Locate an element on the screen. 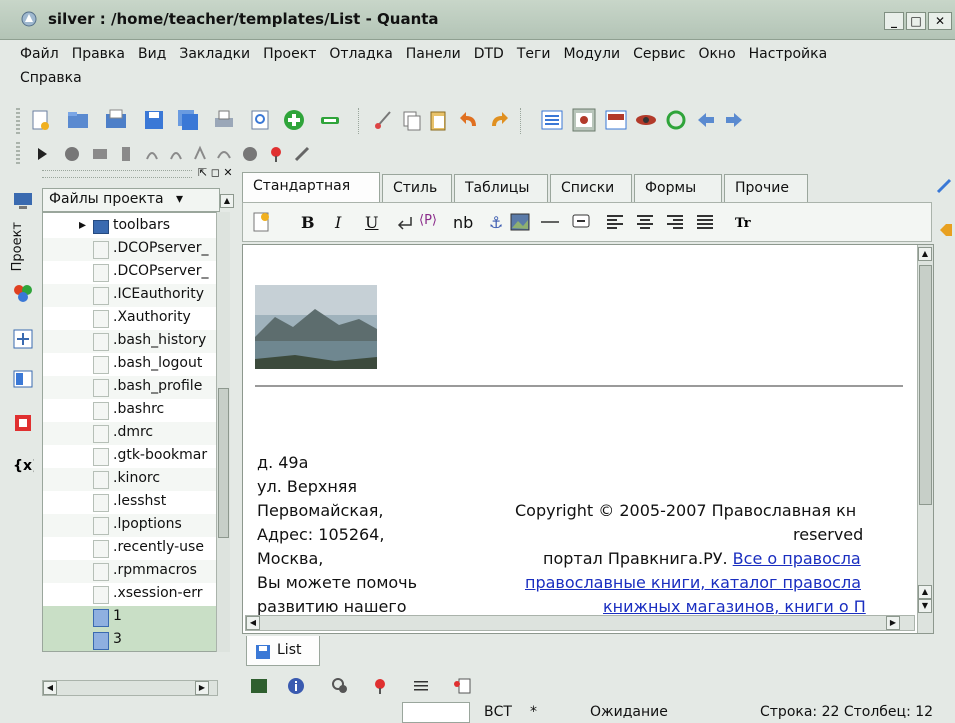 Image resolution: width=955 pixels, height=723 pixels. editor-toolbar-tab: Стандартная is located at coordinates (311, 187).